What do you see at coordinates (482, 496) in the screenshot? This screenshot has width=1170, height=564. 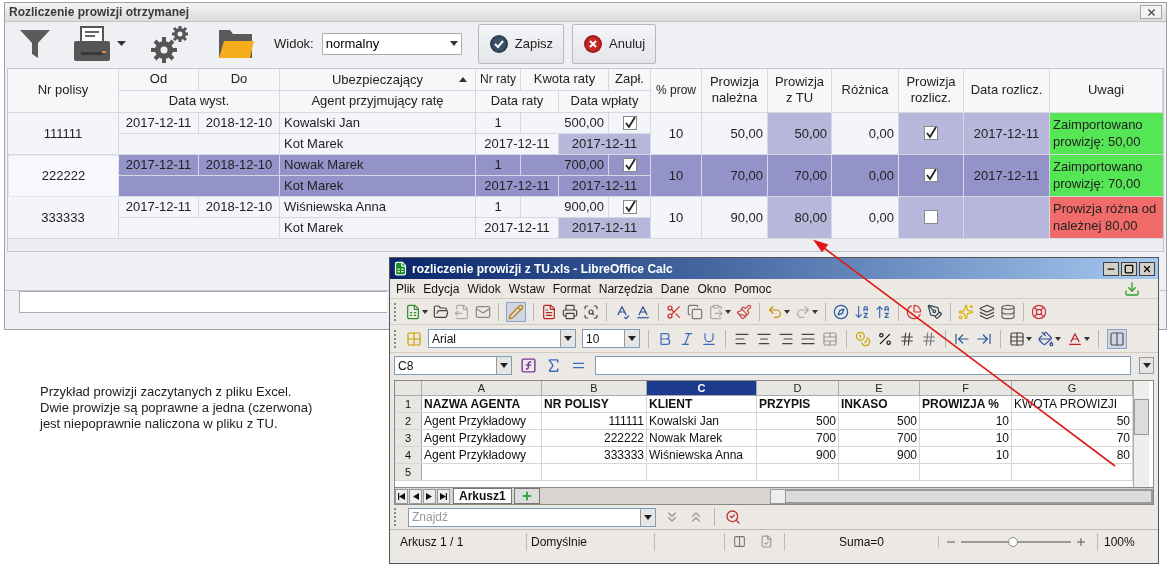 I see `sheet-tab: Arkusz1` at bounding box center [482, 496].